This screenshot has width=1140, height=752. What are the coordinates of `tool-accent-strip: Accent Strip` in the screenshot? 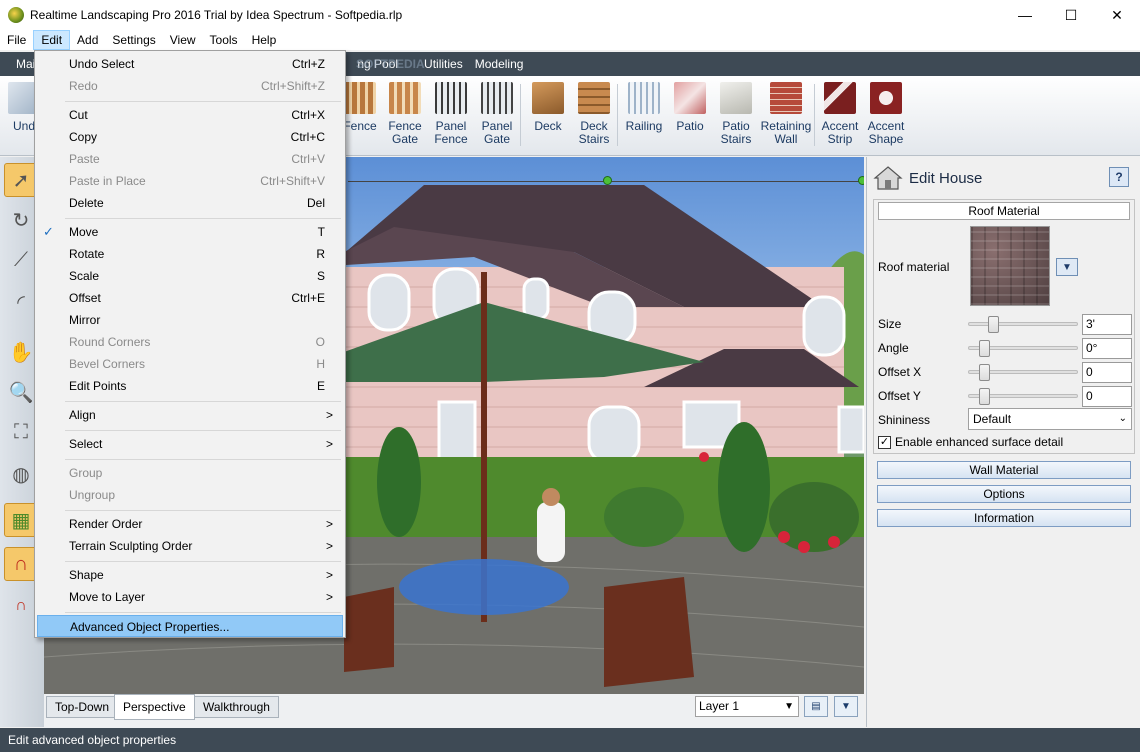 It's located at (840, 114).